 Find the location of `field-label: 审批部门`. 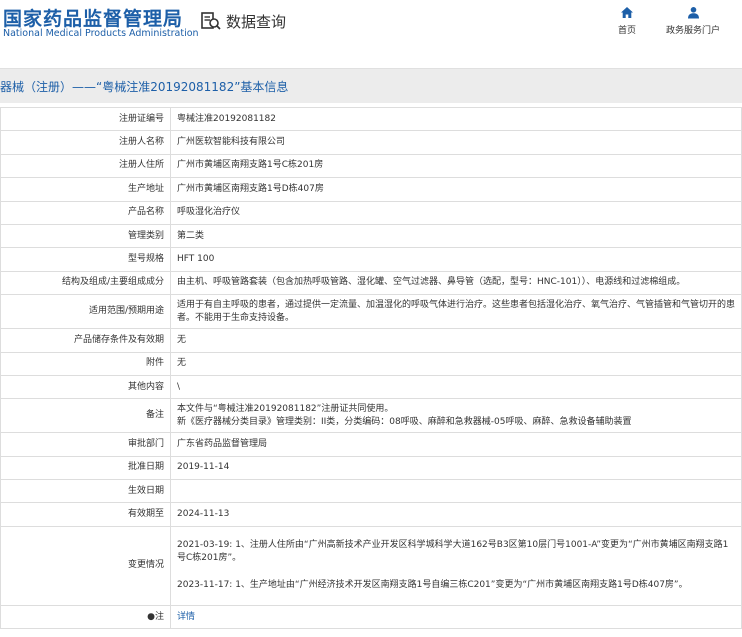

field-label: 审批部门 is located at coordinates (85, 444).